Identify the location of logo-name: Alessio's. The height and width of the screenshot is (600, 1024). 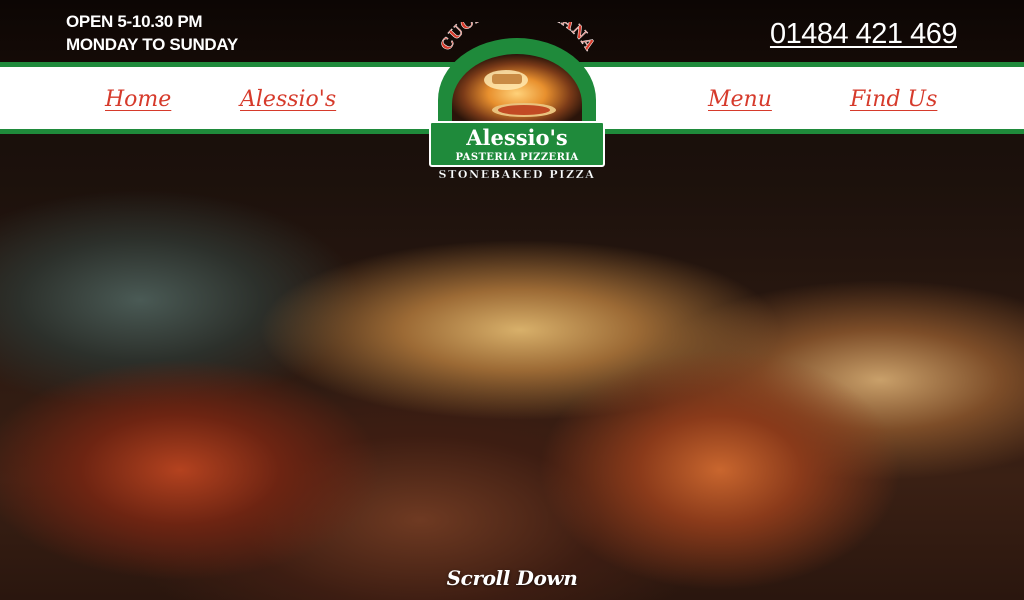
(516, 137).